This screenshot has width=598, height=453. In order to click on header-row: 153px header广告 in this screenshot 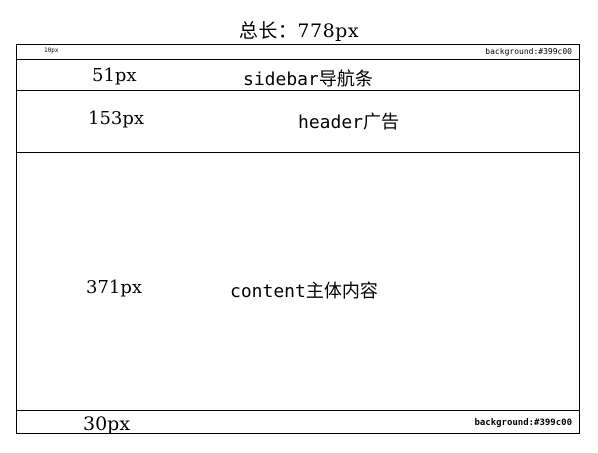, I will do `click(298, 122)`.